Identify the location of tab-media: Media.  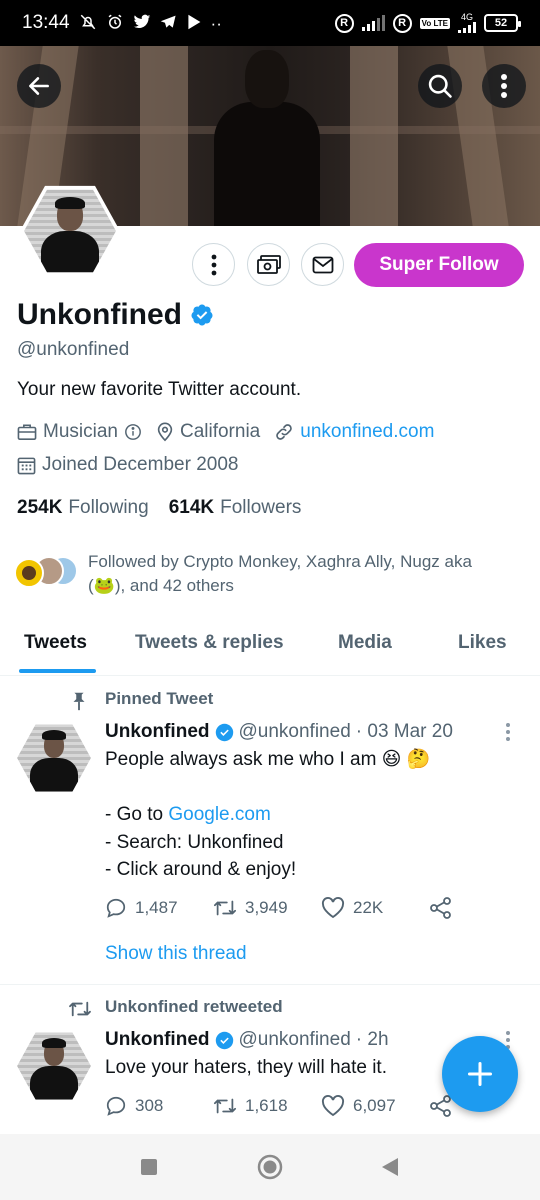
(365, 643).